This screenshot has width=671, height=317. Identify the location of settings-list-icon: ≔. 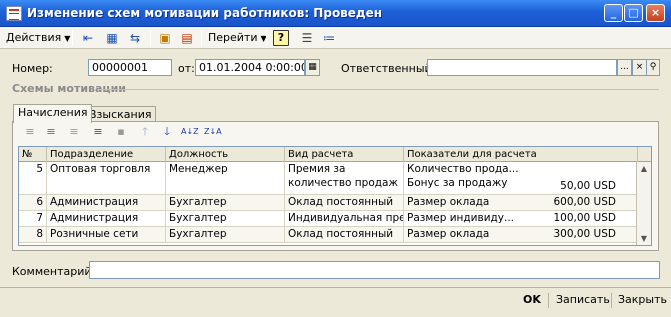
(329, 38).